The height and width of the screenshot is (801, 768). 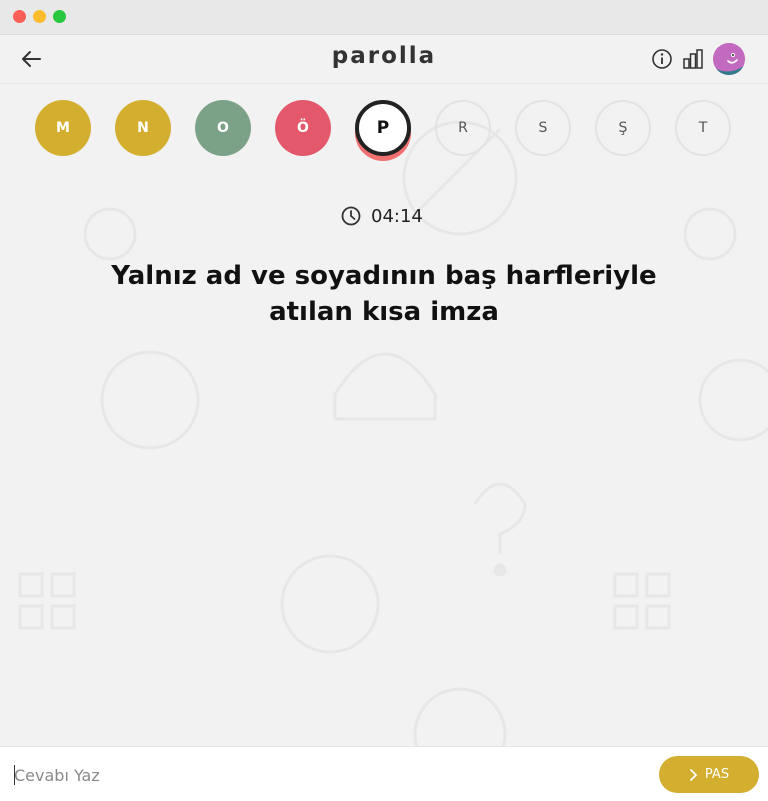 What do you see at coordinates (384, 17) in the screenshot?
I see `window-titlebar` at bounding box center [384, 17].